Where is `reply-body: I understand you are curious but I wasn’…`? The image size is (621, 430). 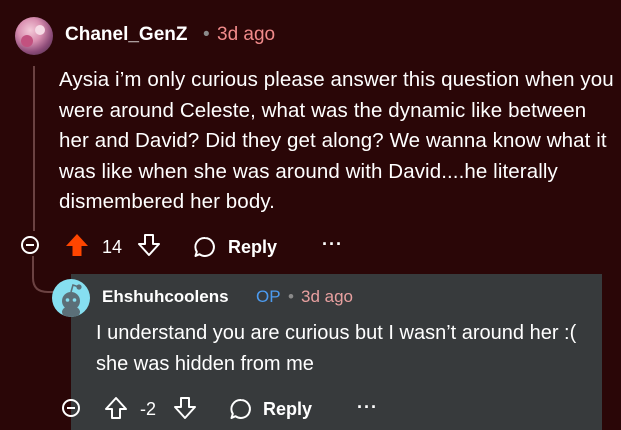 reply-body: I understand you are curious but I wasn’… is located at coordinates (336, 348).